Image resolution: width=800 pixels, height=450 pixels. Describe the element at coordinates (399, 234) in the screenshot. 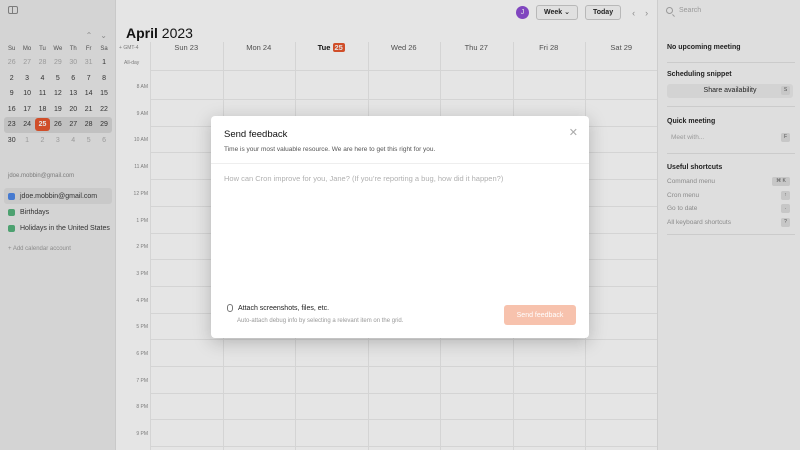

I see `feedback-textarea` at that location.